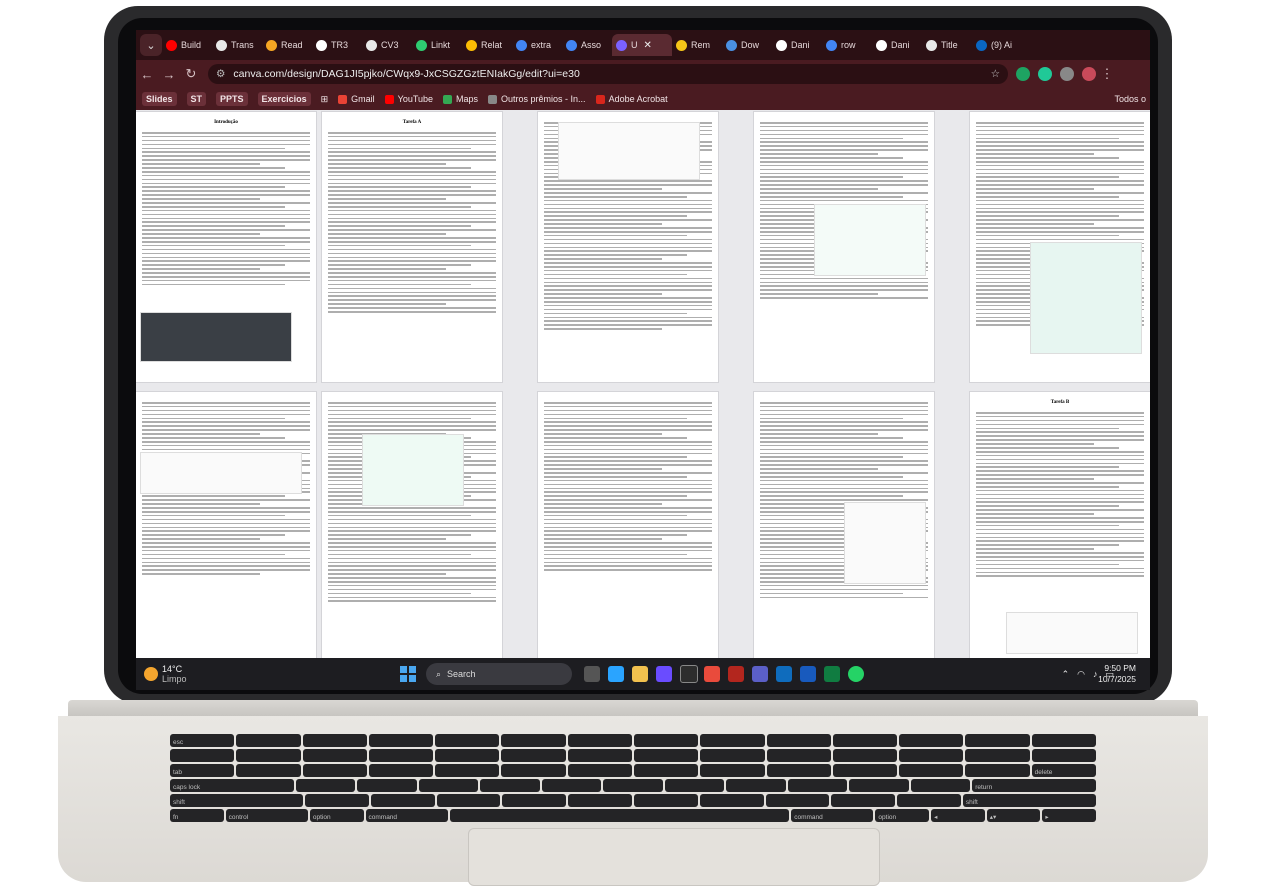 This screenshot has height=886, width=1267. What do you see at coordinates (1067, 74) in the screenshot?
I see `extensions-puzzle-icon` at bounding box center [1067, 74].